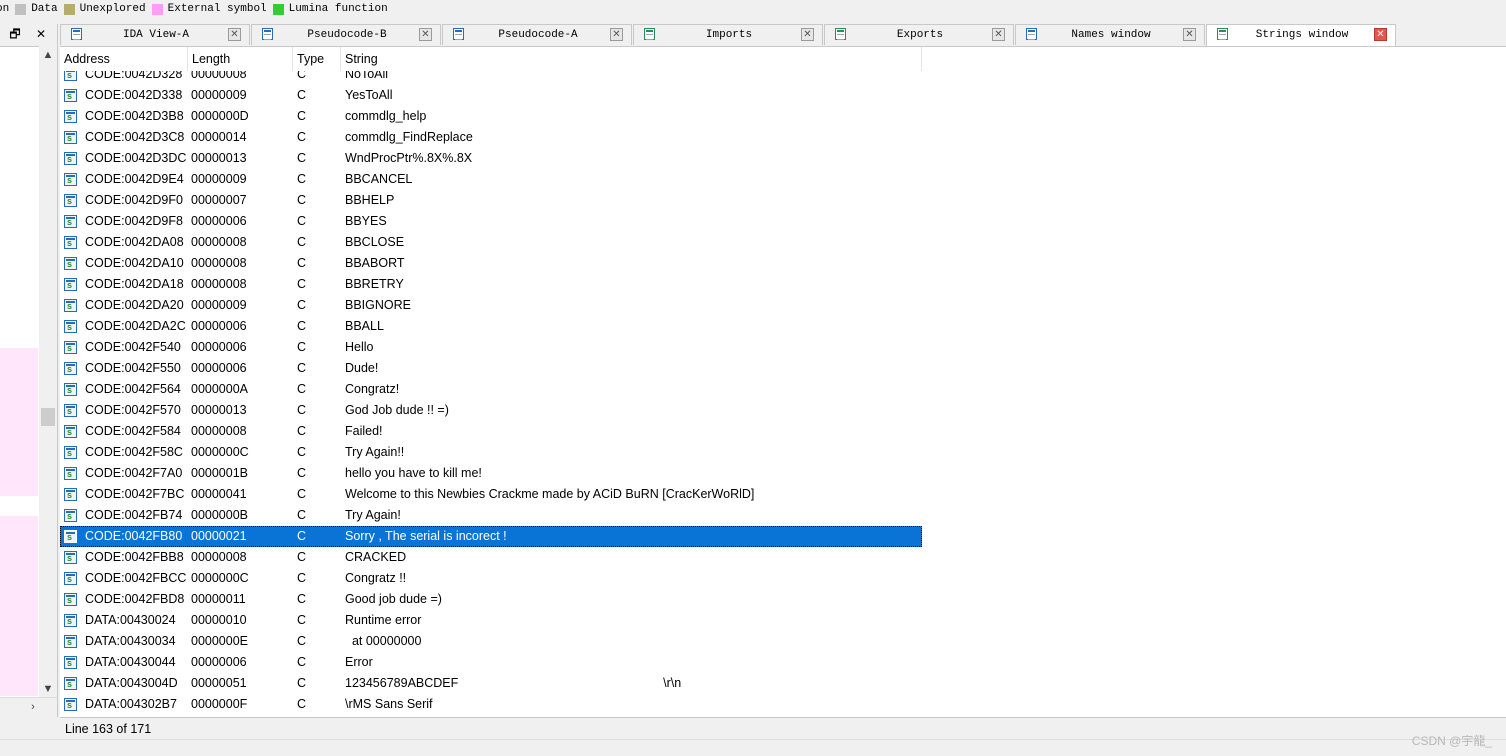 The width and height of the screenshot is (1506, 756). What do you see at coordinates (240, 59) in the screenshot?
I see `column-length: Length` at bounding box center [240, 59].